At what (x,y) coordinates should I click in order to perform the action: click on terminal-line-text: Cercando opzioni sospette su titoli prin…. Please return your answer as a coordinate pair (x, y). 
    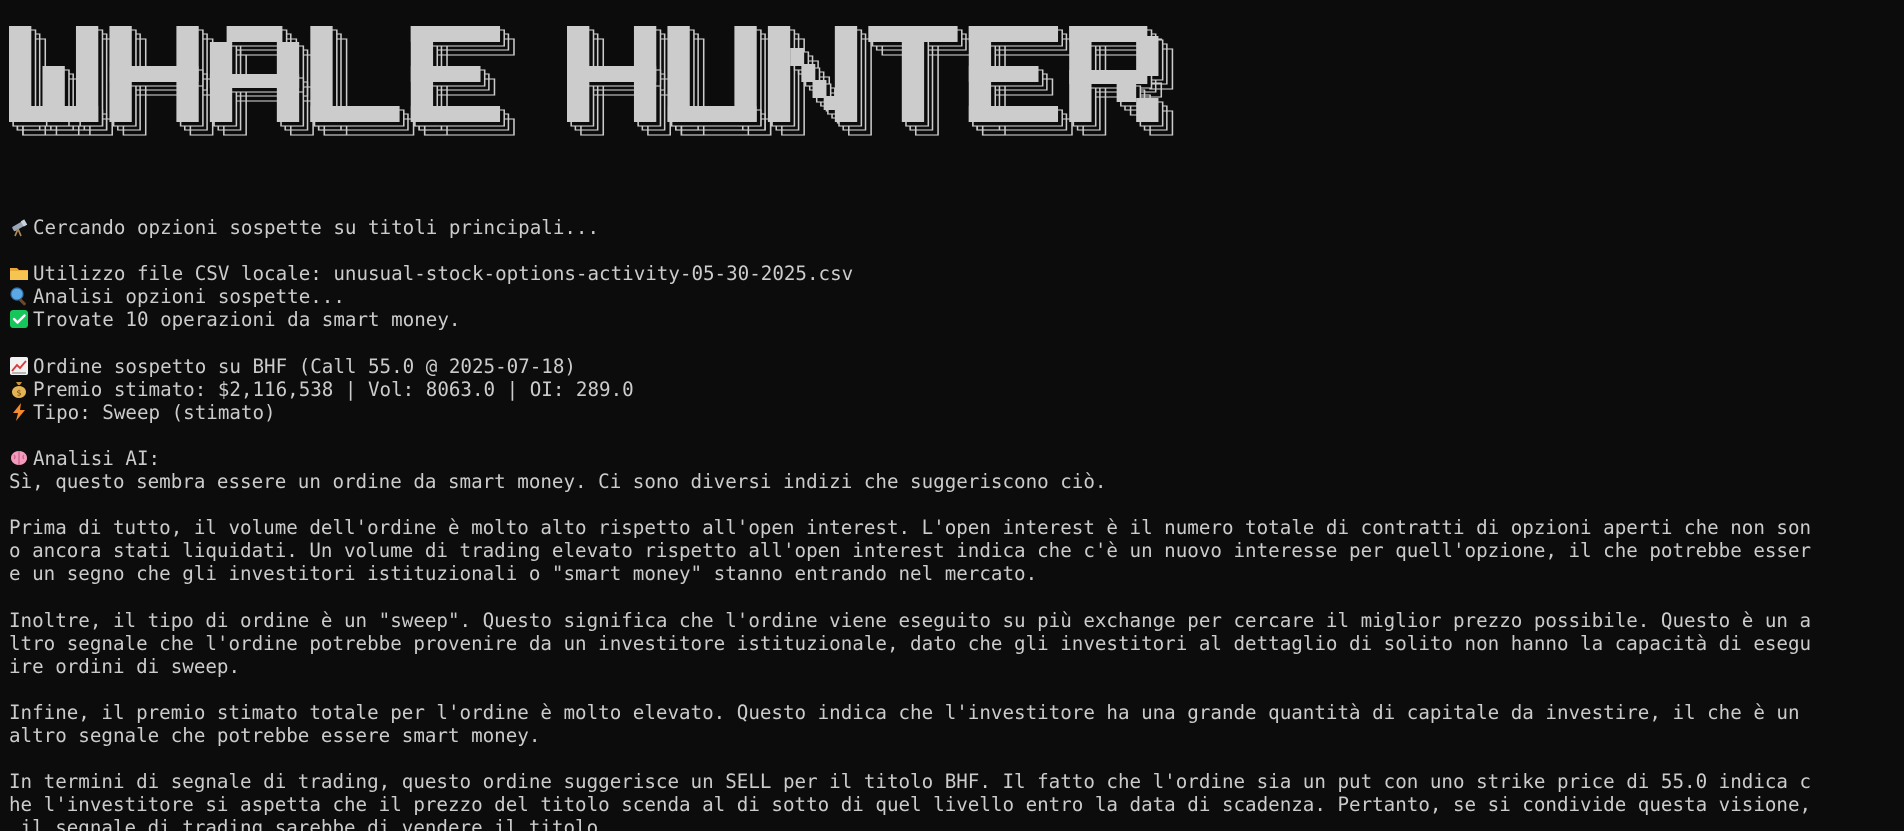
    Looking at the image, I should click on (316, 227).